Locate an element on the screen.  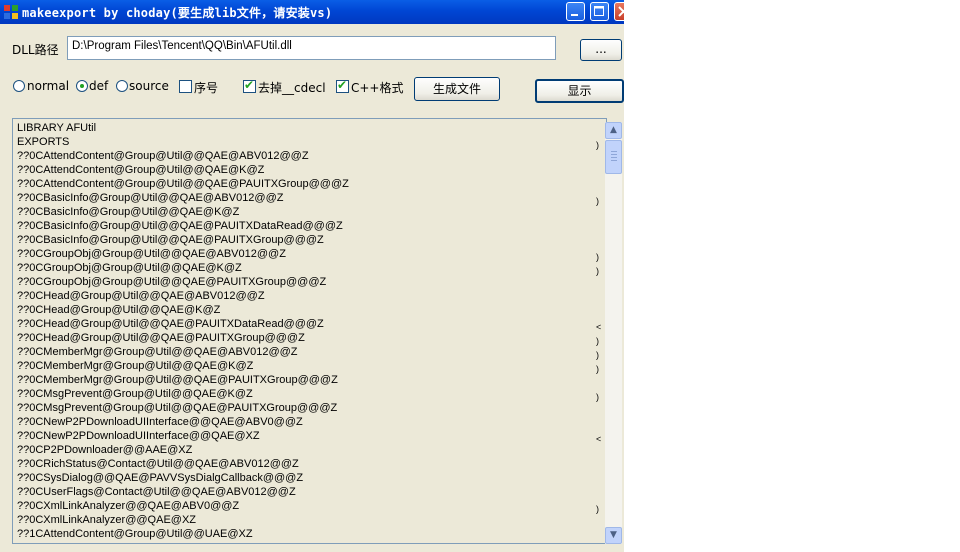
maximize-button is located at coordinates (599, 11).